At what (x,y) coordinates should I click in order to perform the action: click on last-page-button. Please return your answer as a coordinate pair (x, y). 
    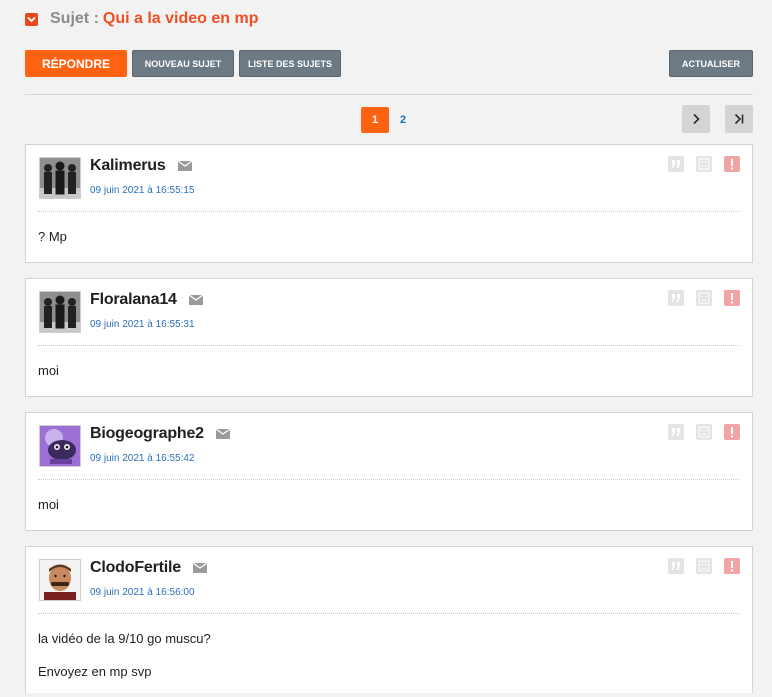
    Looking at the image, I should click on (739, 119).